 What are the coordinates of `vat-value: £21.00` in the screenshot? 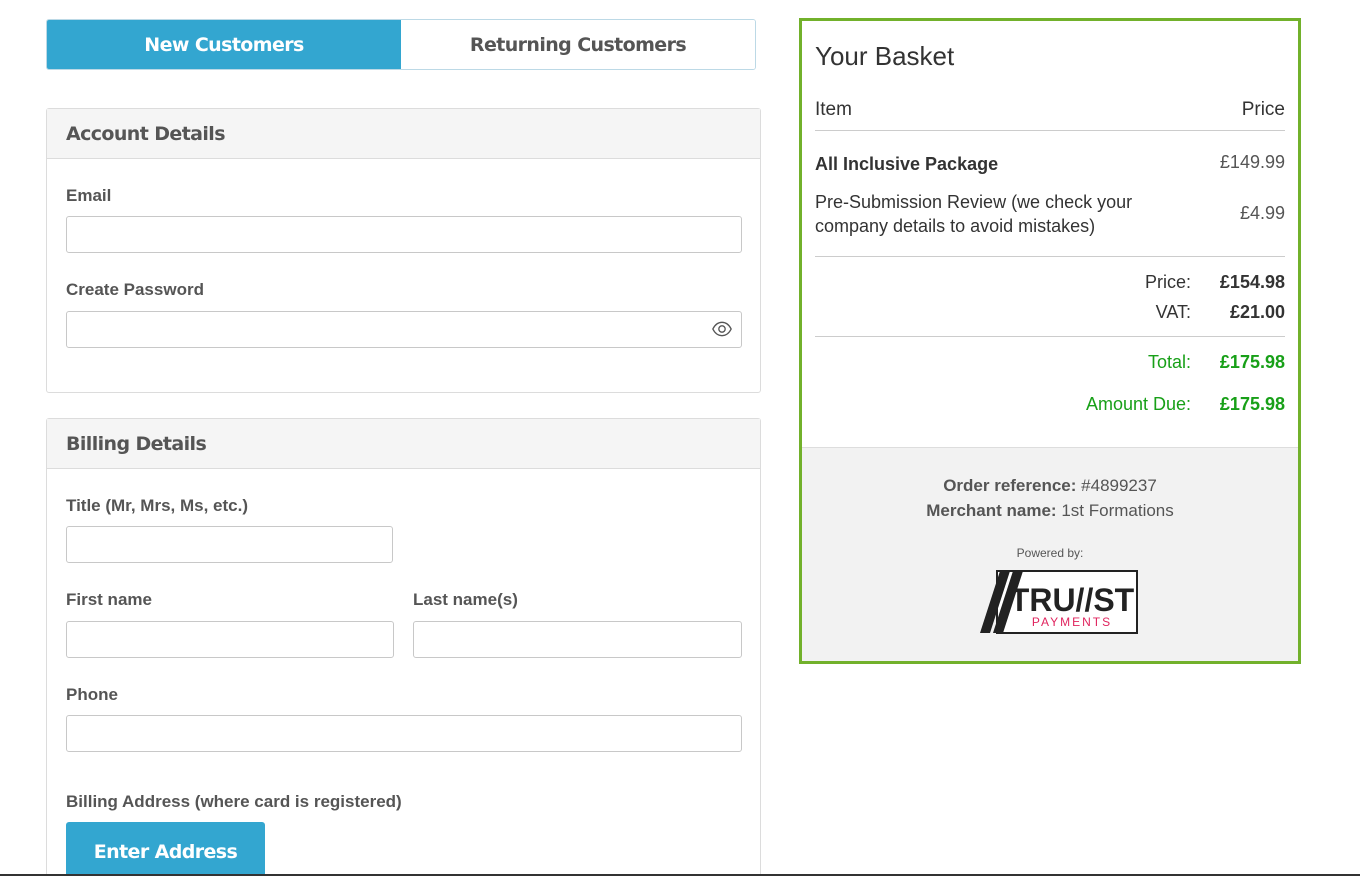 It's located at (1257, 312).